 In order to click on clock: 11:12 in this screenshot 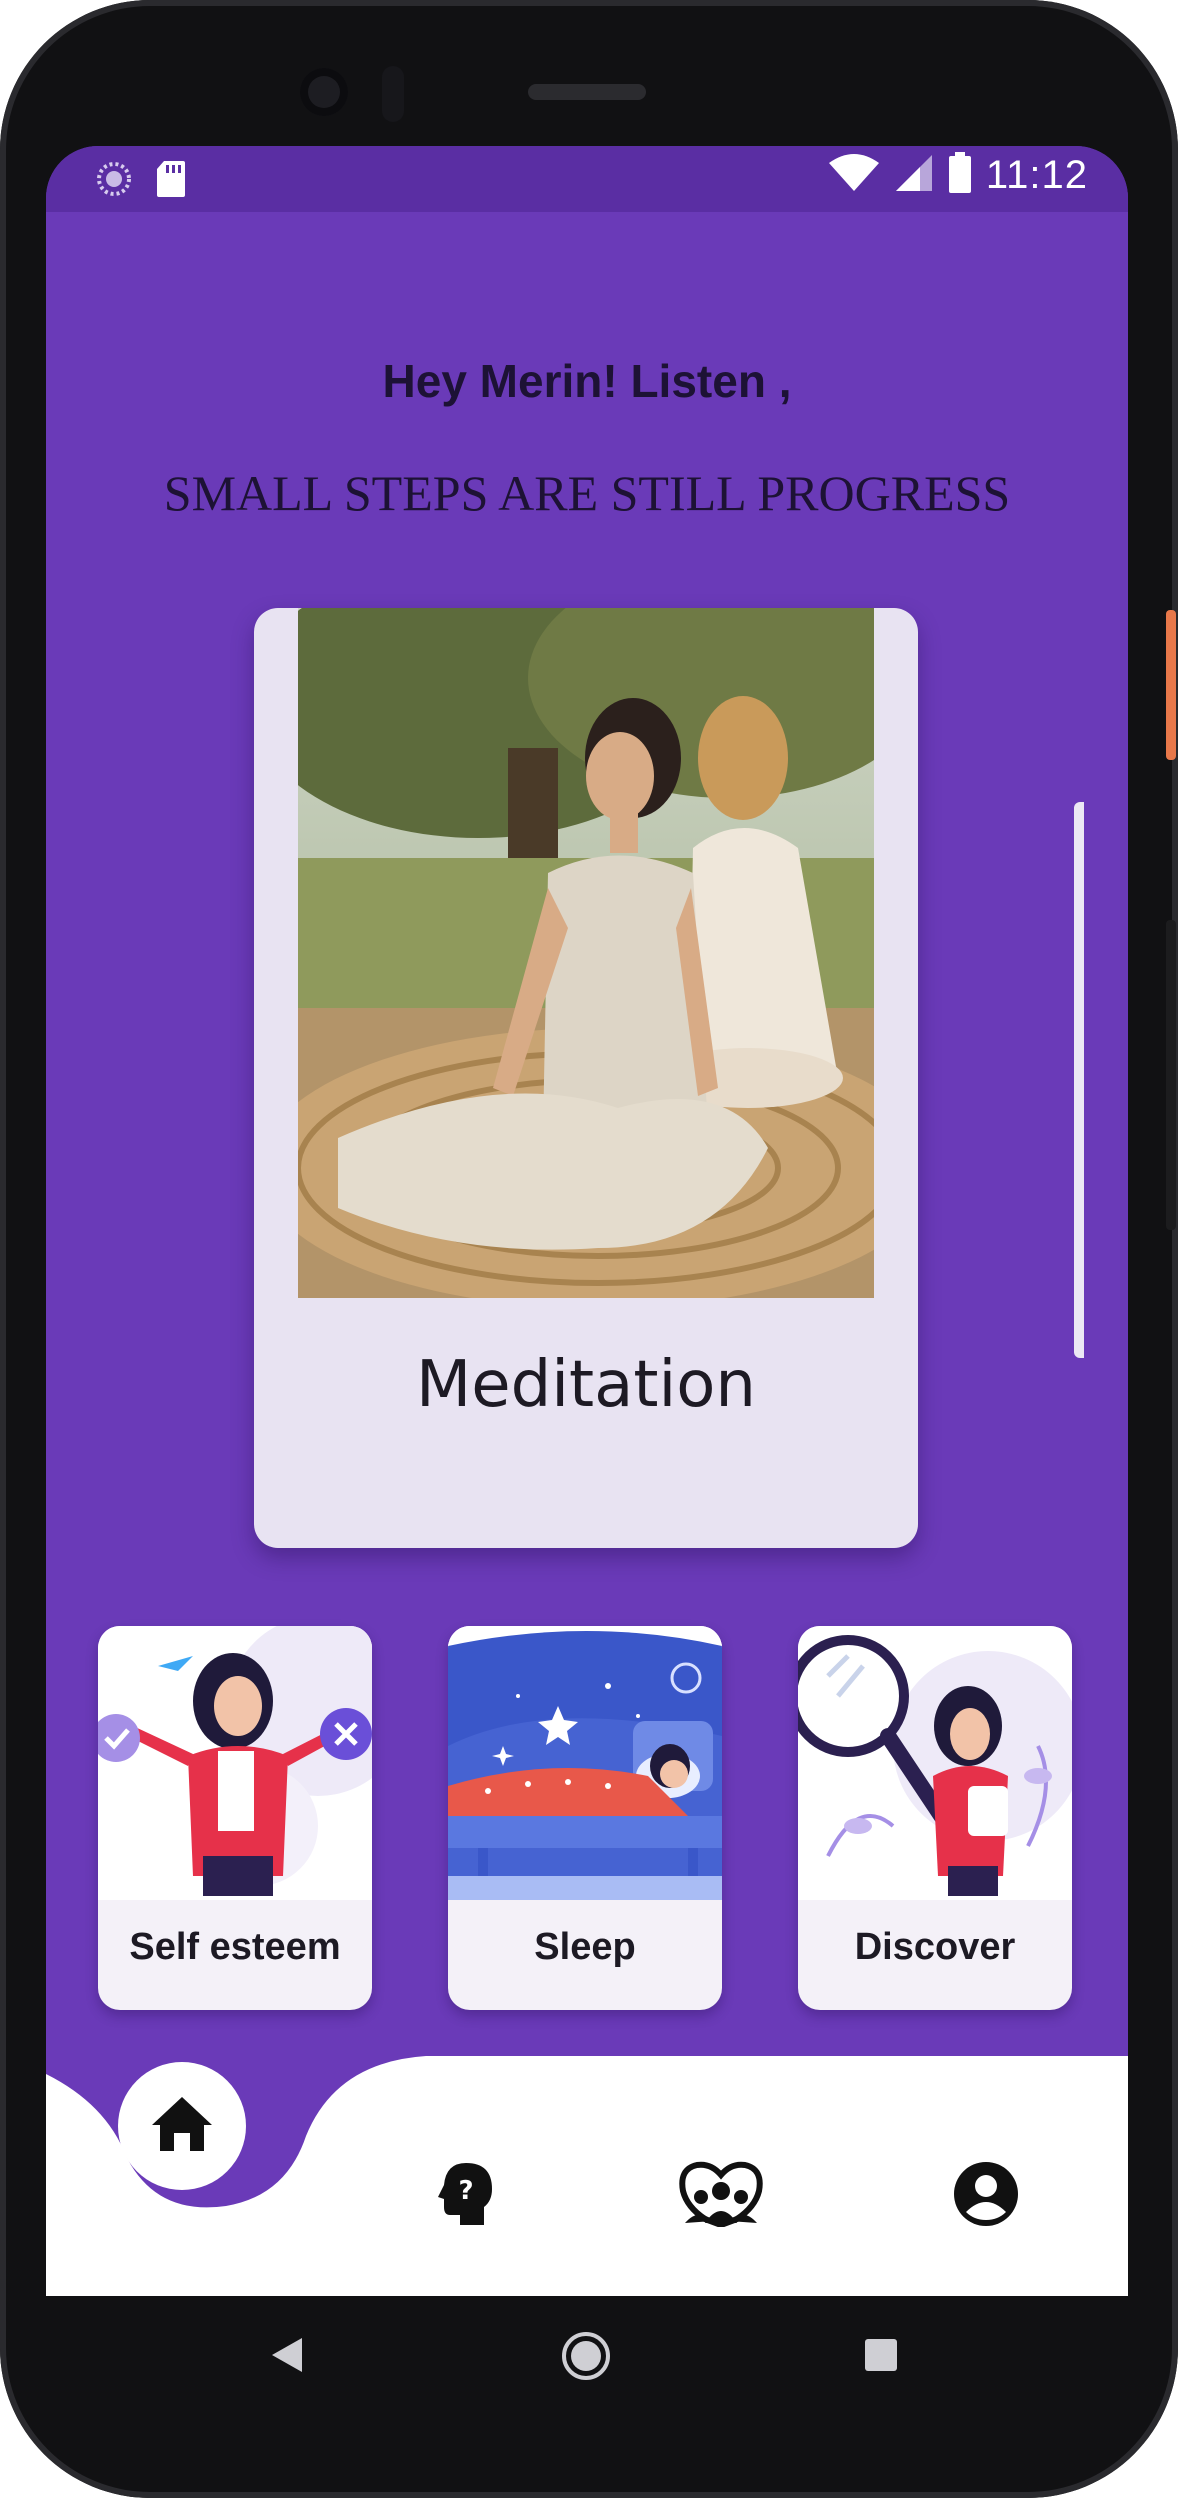, I will do `click(1036, 175)`.